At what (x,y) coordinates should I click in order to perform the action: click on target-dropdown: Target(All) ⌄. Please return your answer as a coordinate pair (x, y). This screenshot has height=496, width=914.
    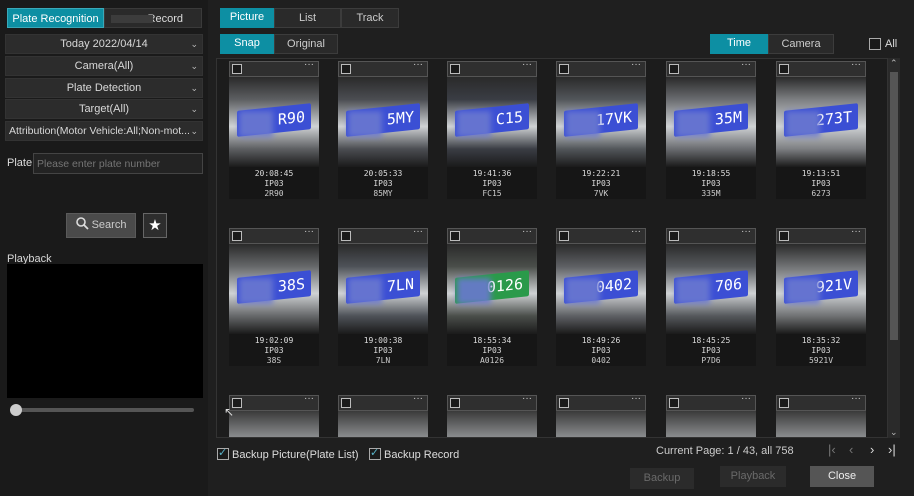
    Looking at the image, I should click on (104, 109).